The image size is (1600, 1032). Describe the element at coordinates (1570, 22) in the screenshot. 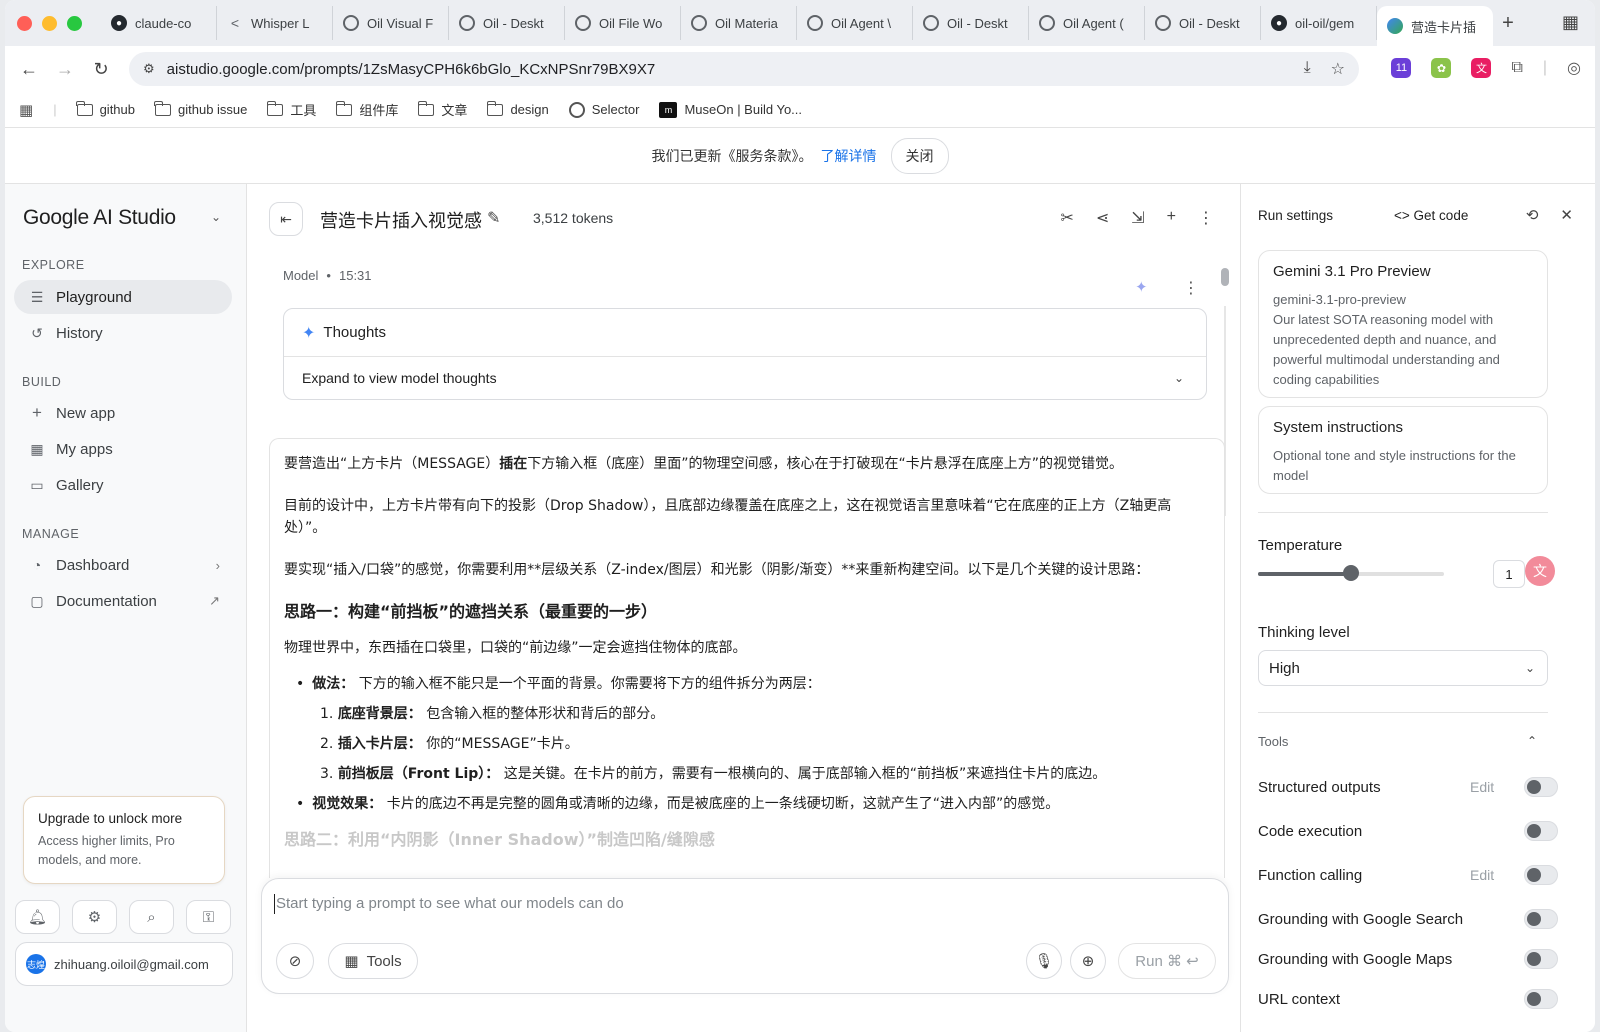

I see `tab-search-icon: ▦` at that location.